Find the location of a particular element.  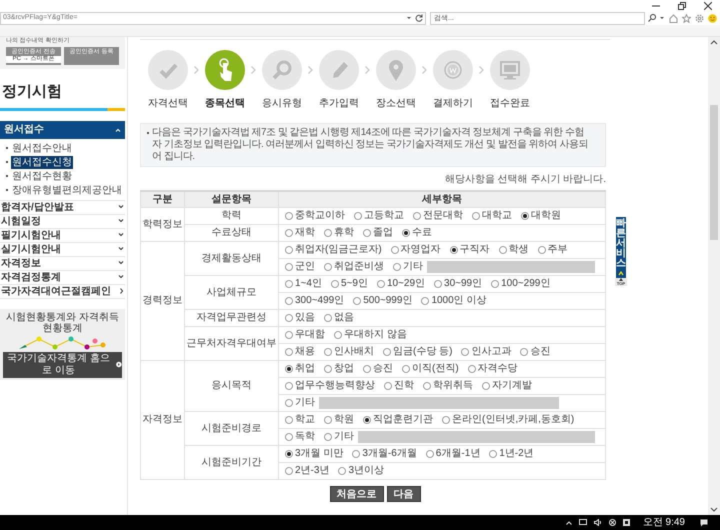

menu-item: 합격자/답안발표 is located at coordinates (62, 207).